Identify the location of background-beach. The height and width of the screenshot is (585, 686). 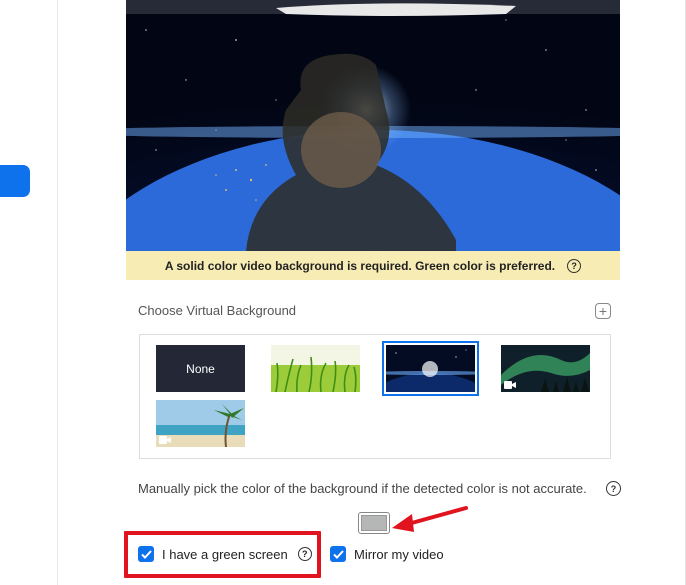
(200, 423).